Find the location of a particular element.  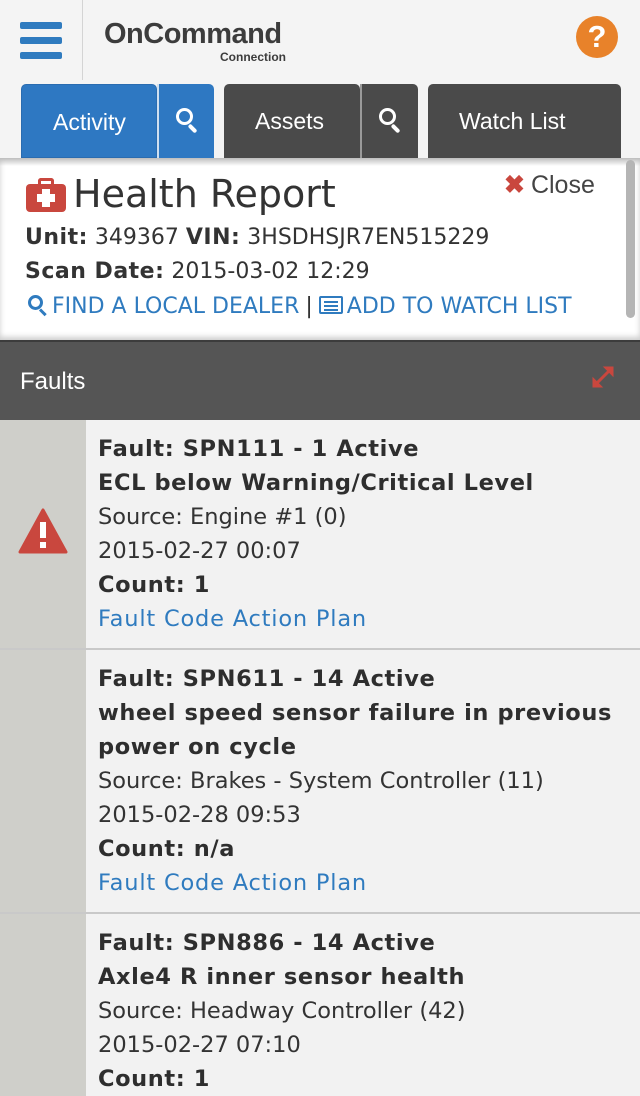

unit-value: 349367 is located at coordinates (136, 237).